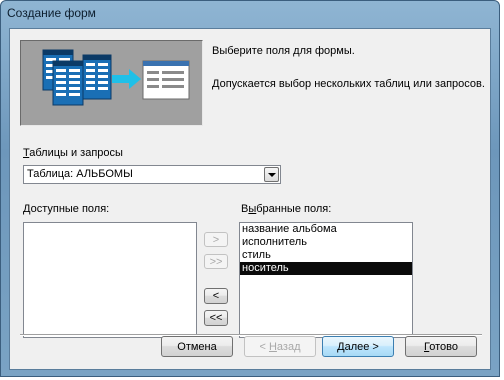 This screenshot has height=380, width=504. I want to click on list-item: исполнитель, so click(326, 242).